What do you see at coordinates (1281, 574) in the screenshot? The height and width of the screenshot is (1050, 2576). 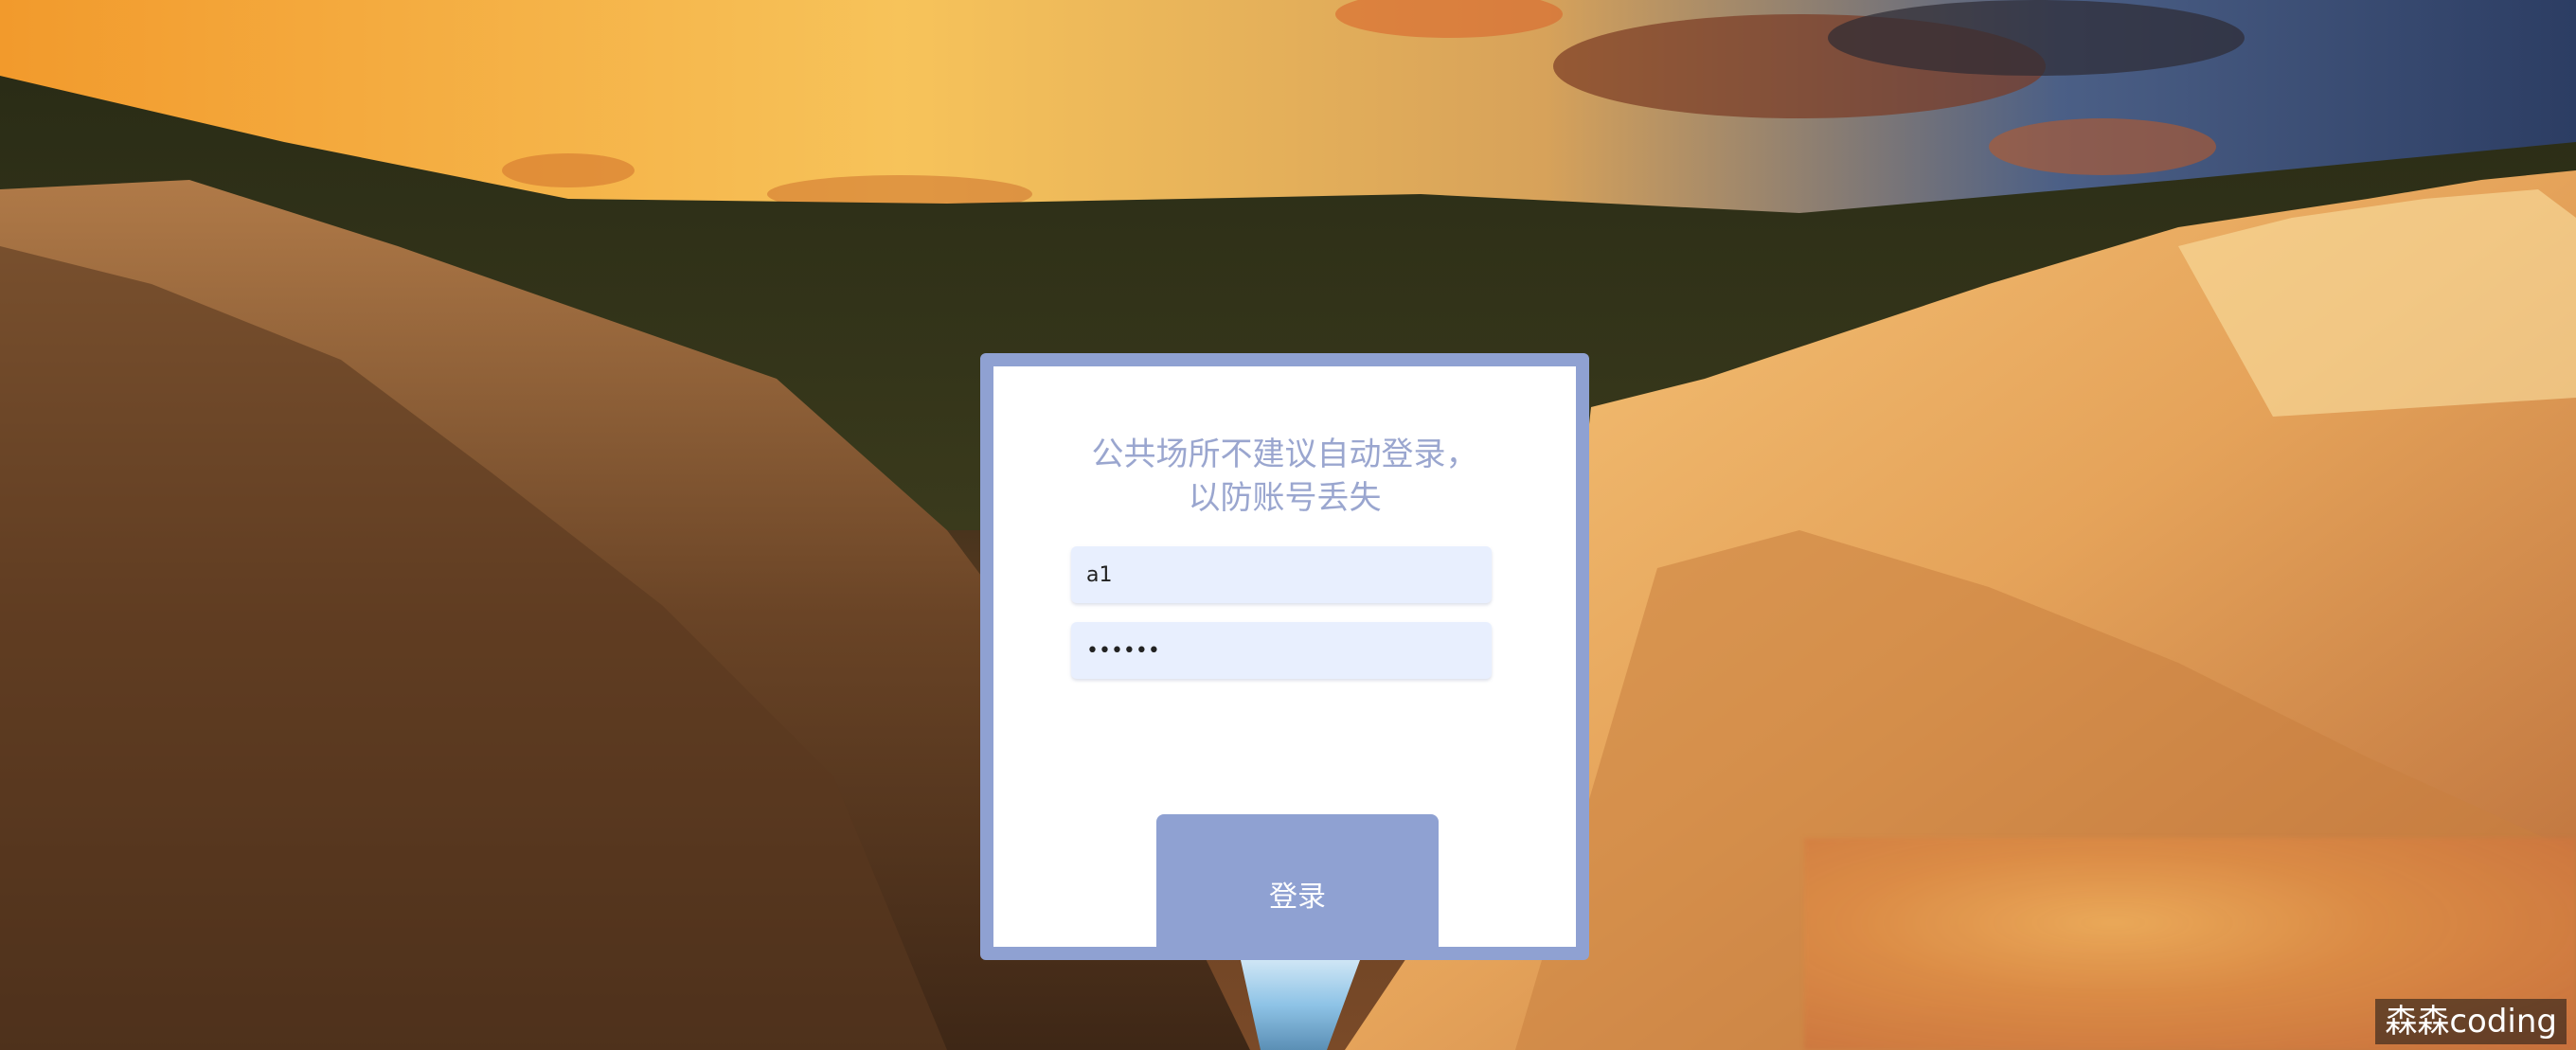 I see `username-input` at bounding box center [1281, 574].